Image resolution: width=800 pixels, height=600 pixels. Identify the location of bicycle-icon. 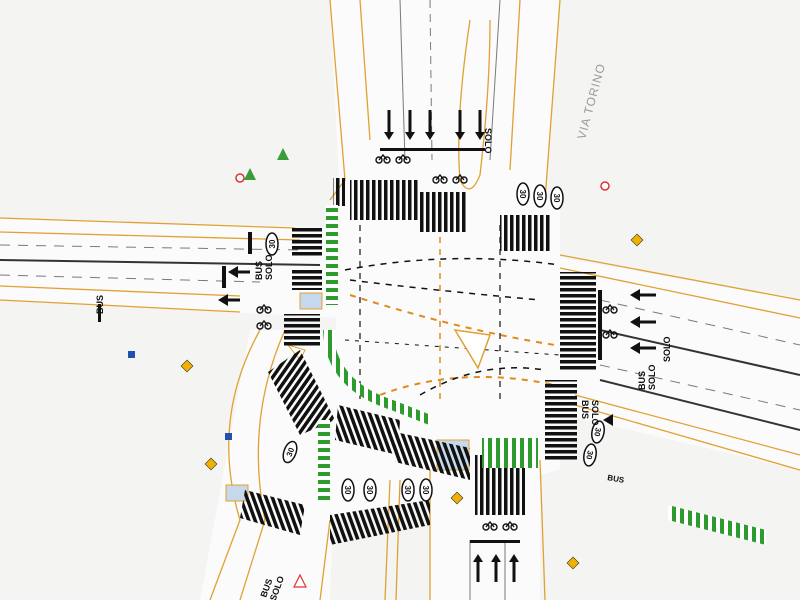
(264, 324).